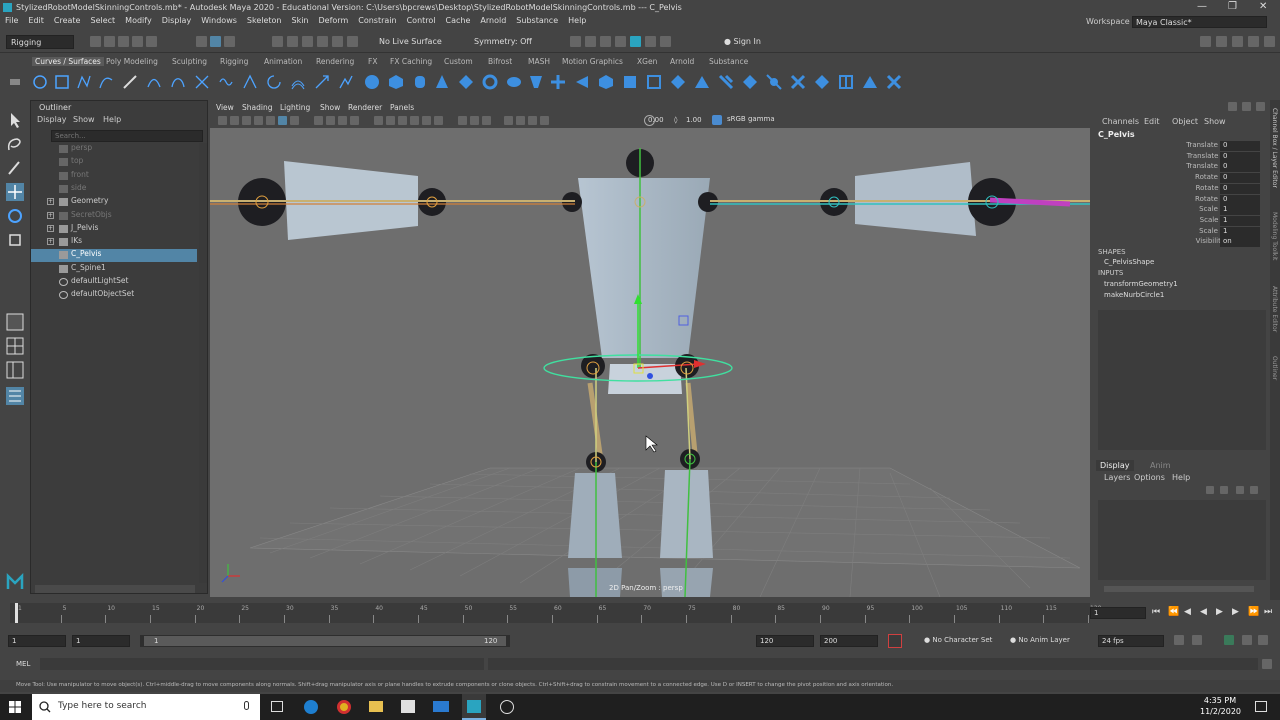  I want to click on rebuild-curve-icon, so click(346, 82).